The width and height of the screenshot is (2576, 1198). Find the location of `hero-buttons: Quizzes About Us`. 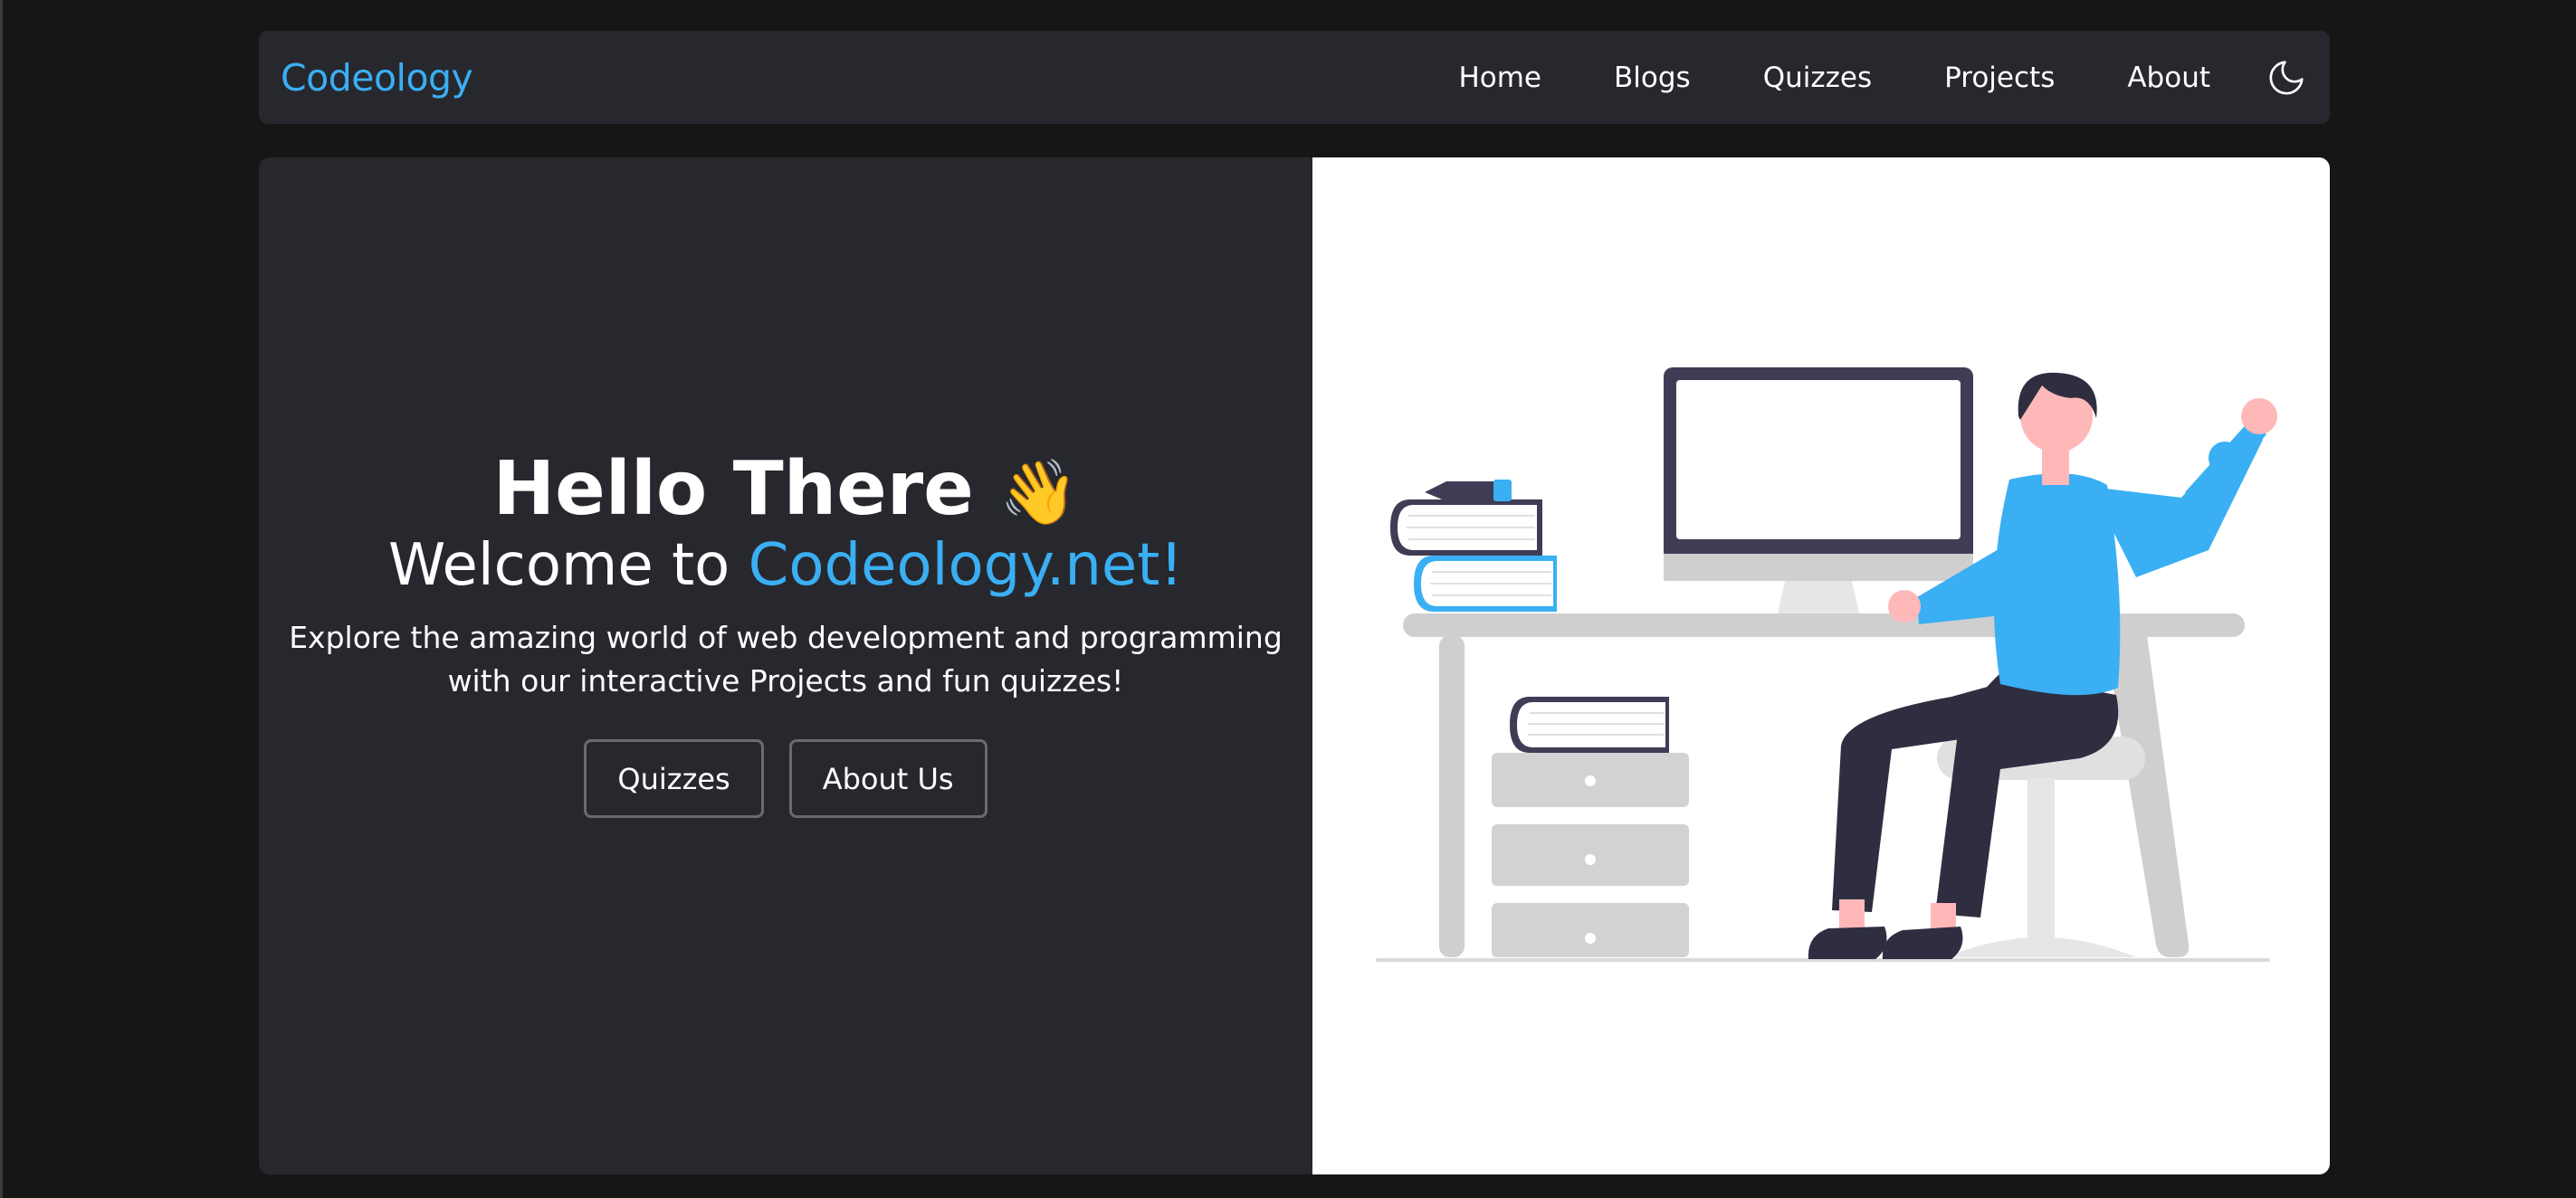

hero-buttons: Quizzes About Us is located at coordinates (786, 779).